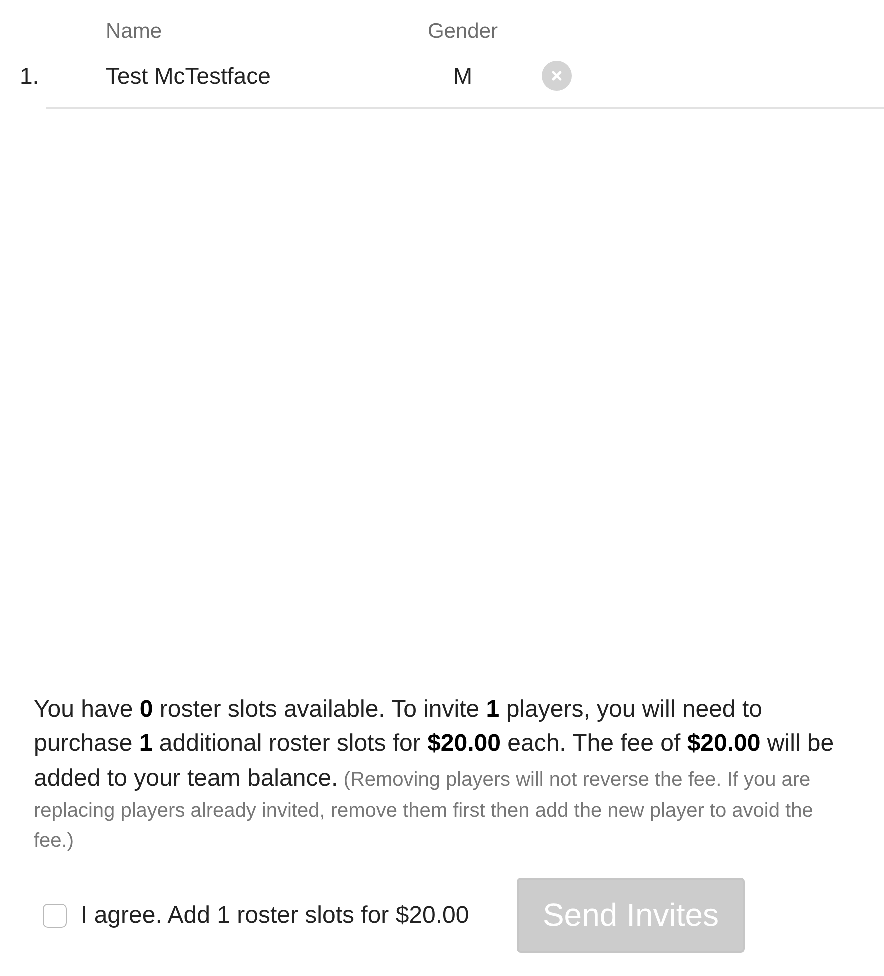  I want to click on row-number: 1., so click(30, 76).